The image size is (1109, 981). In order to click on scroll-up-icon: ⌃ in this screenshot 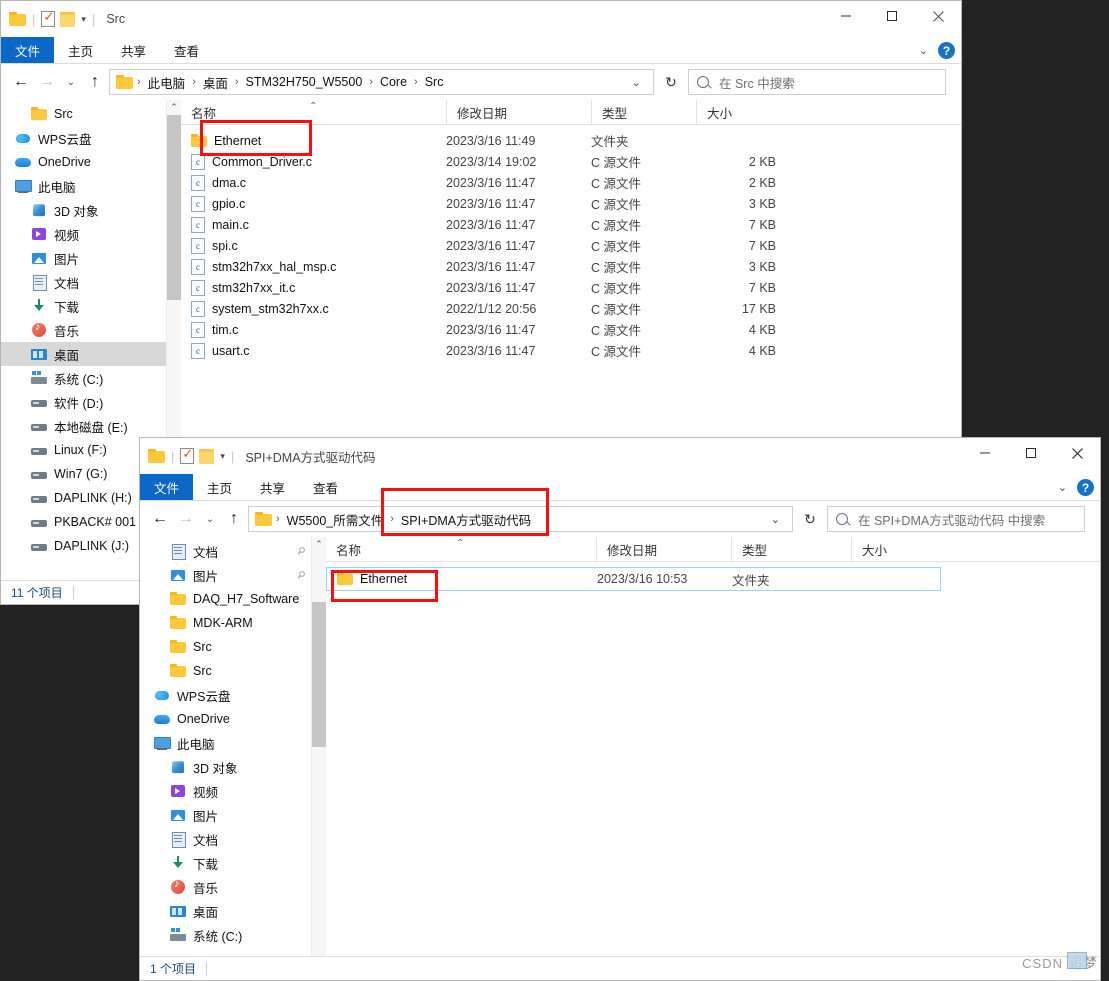, I will do `click(174, 107)`.